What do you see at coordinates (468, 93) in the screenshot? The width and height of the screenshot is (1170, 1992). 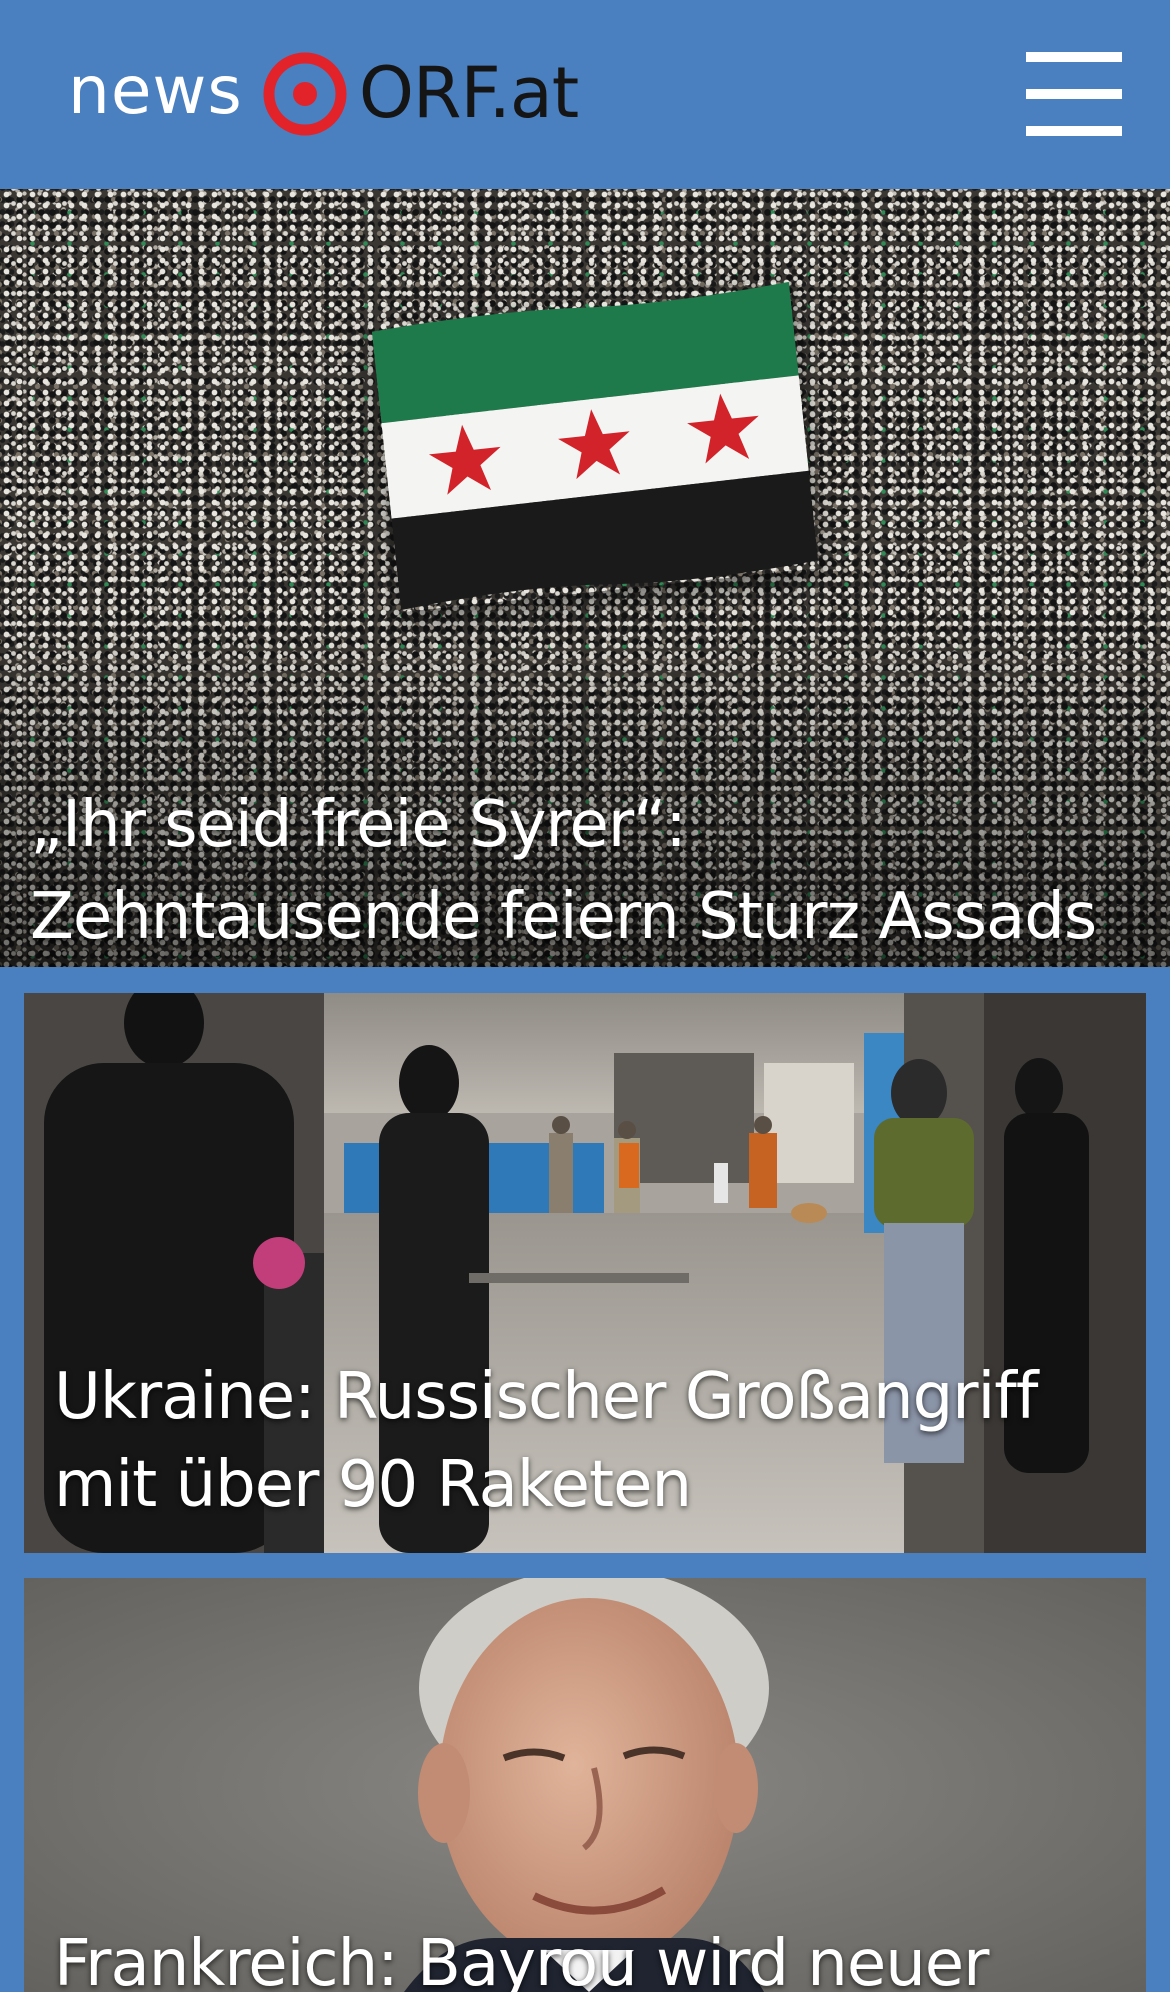 I see `logo-orf-text: ORF.at` at bounding box center [468, 93].